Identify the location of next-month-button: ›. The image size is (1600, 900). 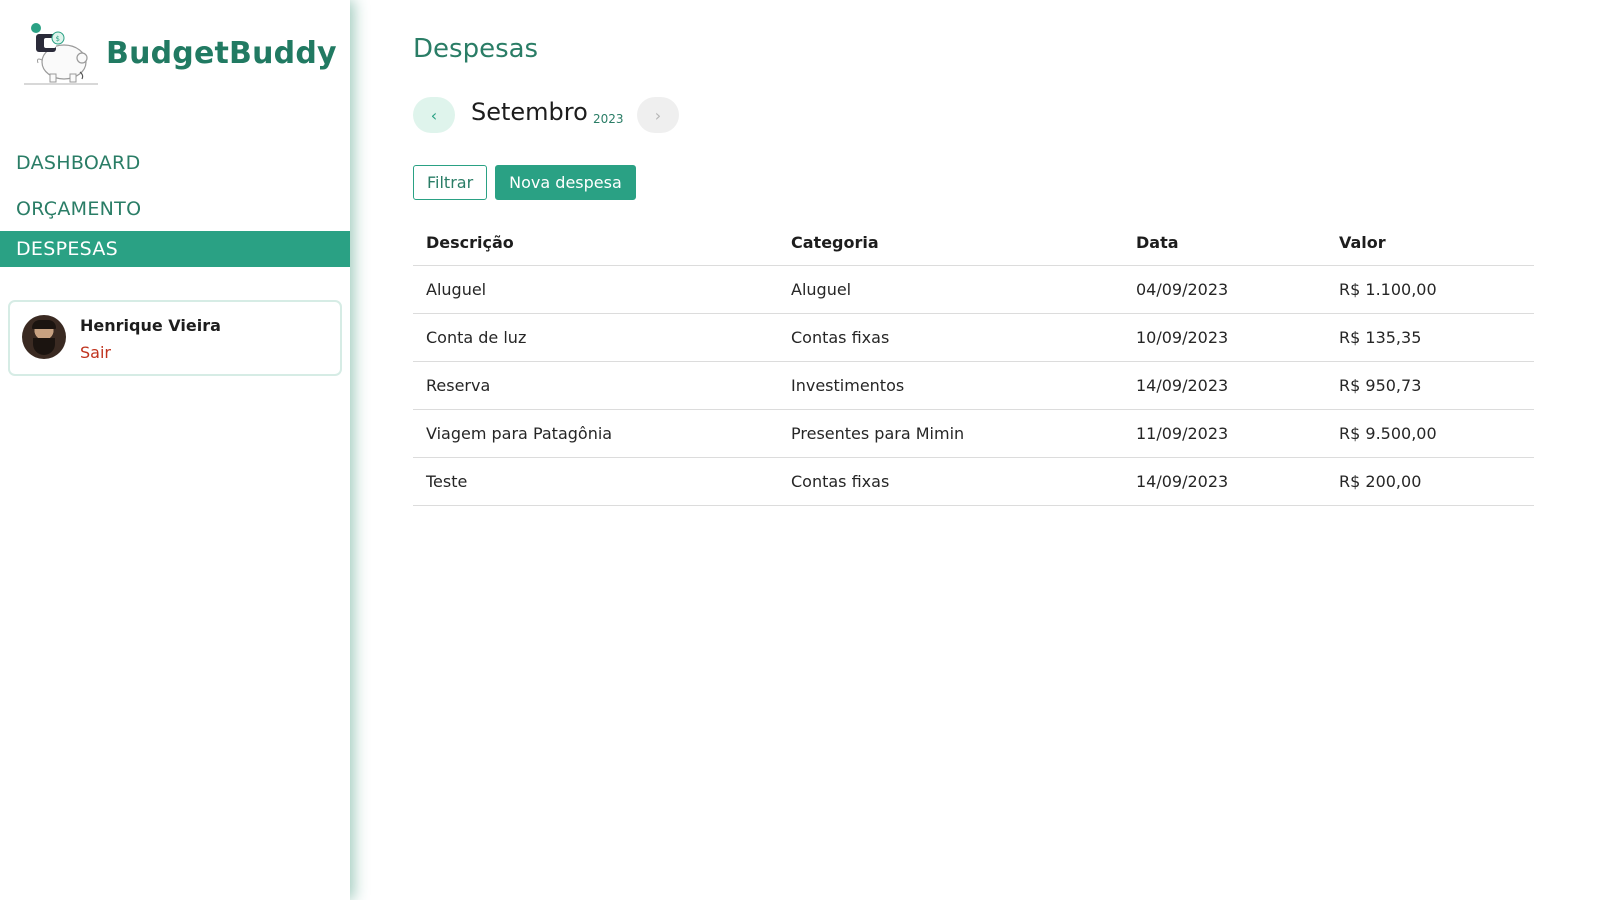
(658, 115).